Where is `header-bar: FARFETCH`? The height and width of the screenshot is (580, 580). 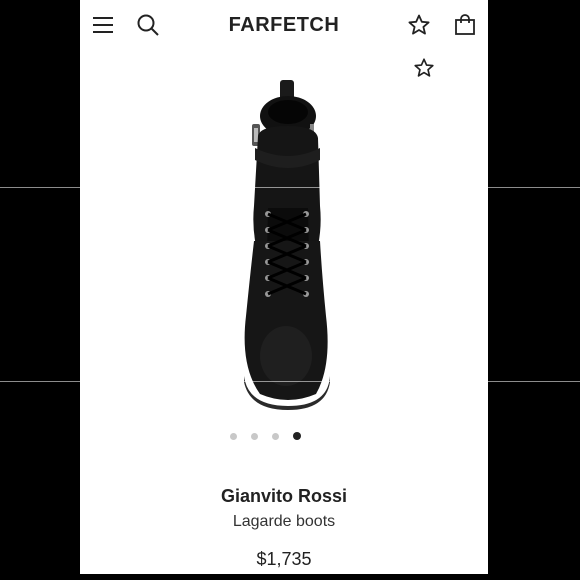
header-bar: FARFETCH is located at coordinates (284, 26).